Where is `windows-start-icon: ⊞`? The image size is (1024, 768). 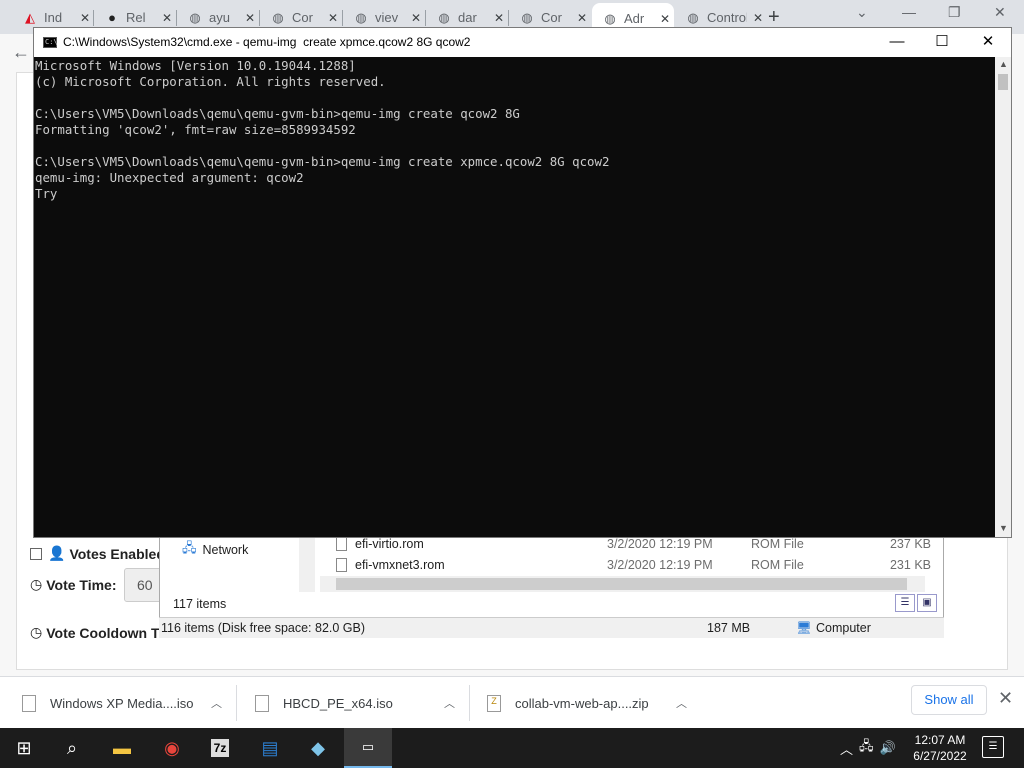 windows-start-icon: ⊞ is located at coordinates (24, 748).